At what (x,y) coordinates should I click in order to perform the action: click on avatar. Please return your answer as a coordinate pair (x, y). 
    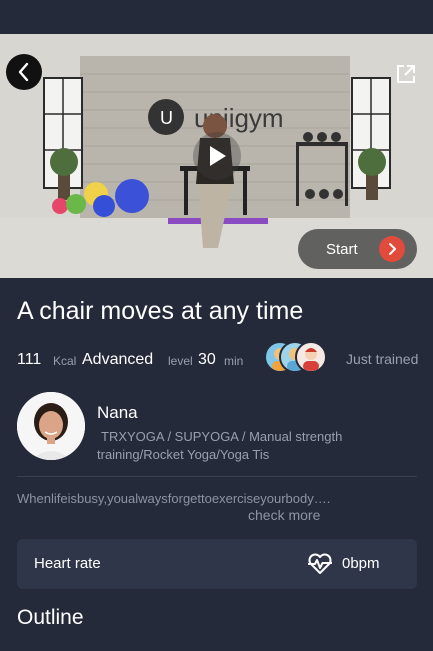
    Looking at the image, I should click on (311, 357).